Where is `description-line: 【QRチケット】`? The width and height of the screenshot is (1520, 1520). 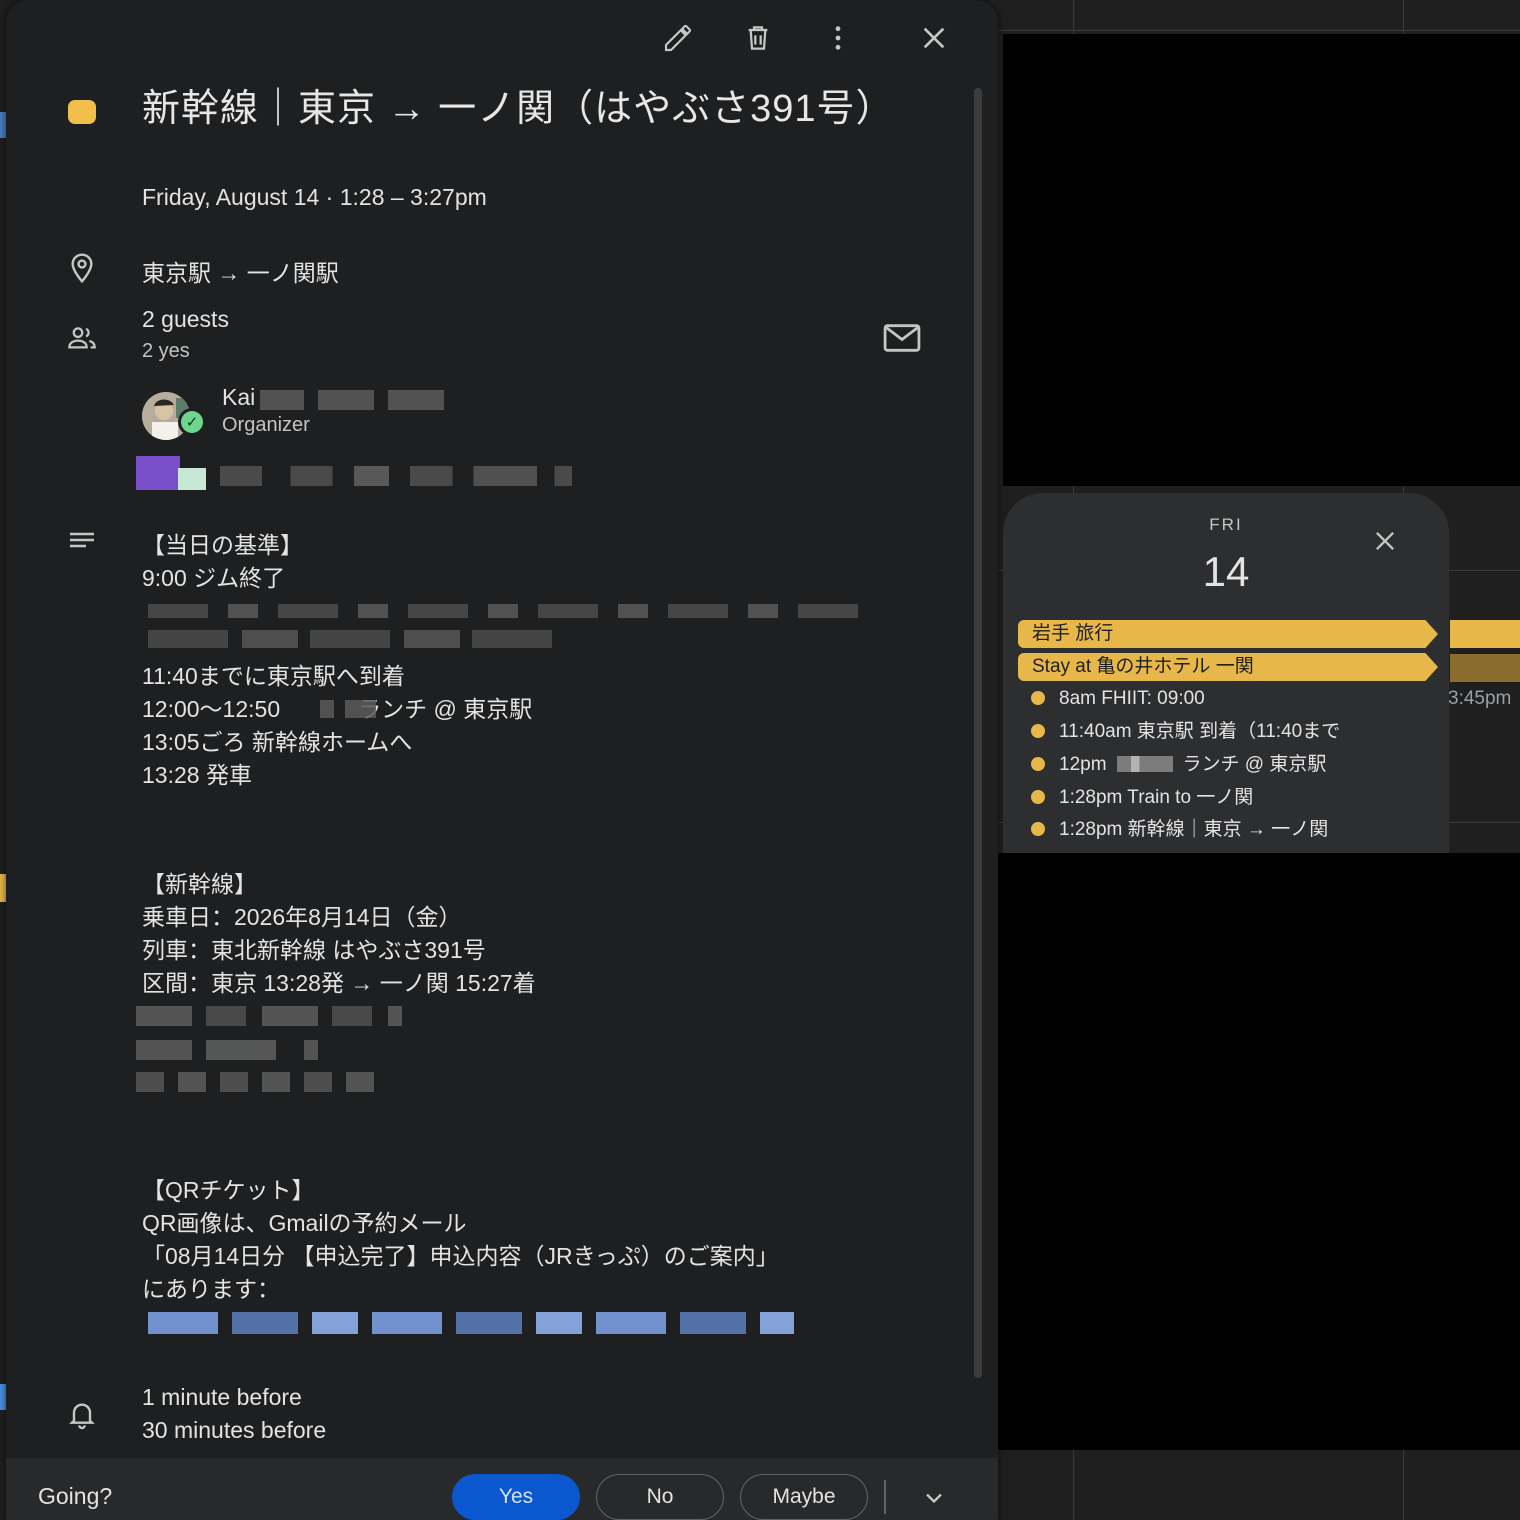 description-line: 【QRチケット】 is located at coordinates (228, 1190).